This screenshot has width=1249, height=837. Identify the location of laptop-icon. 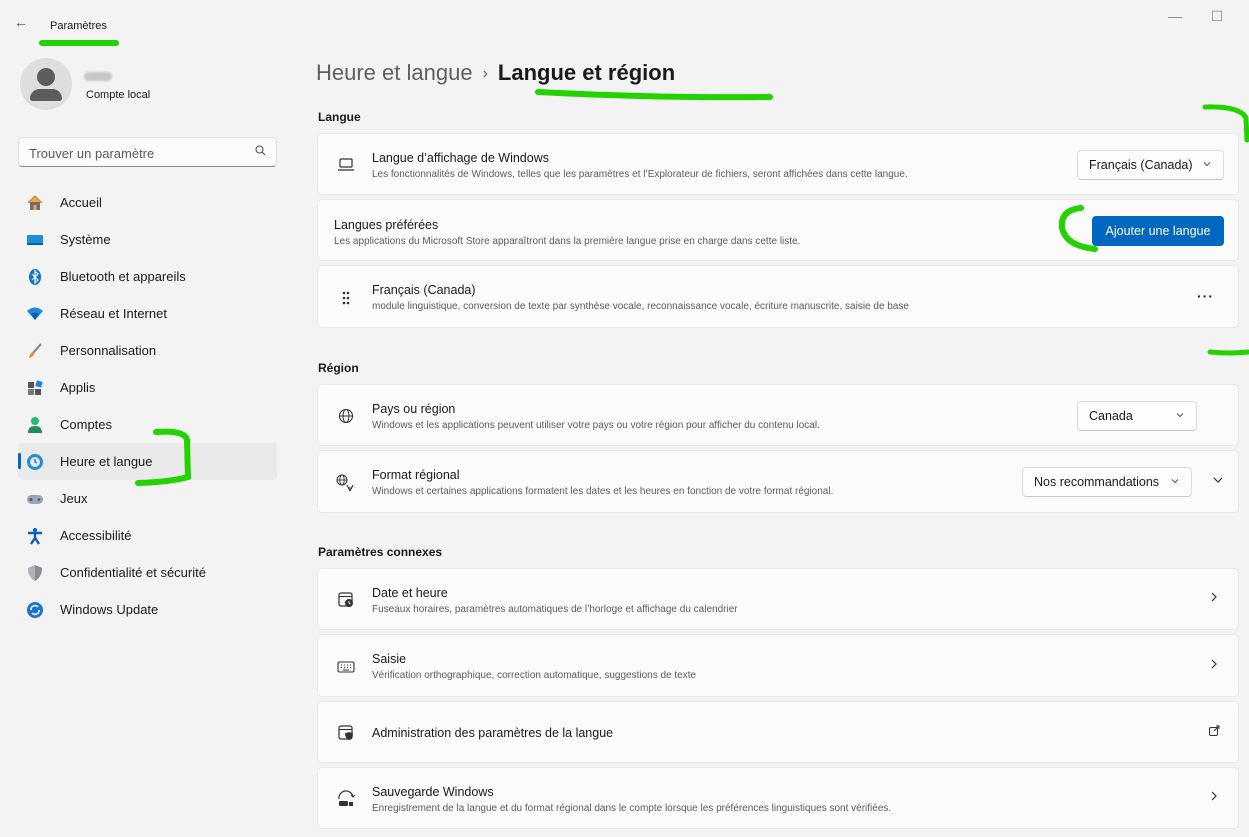
(346, 165).